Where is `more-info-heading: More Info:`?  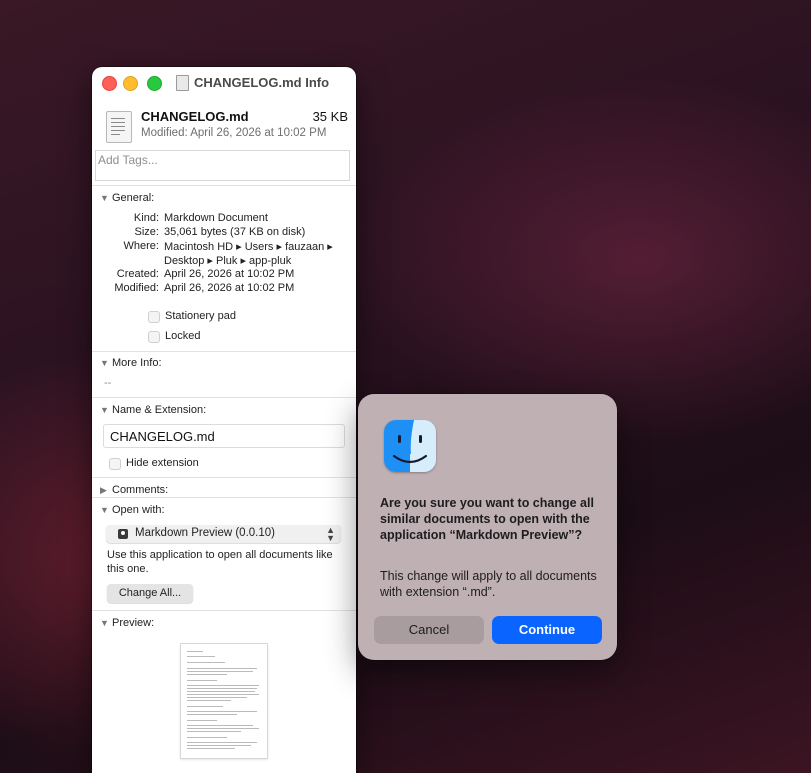
more-info-heading: More Info: is located at coordinates (137, 363).